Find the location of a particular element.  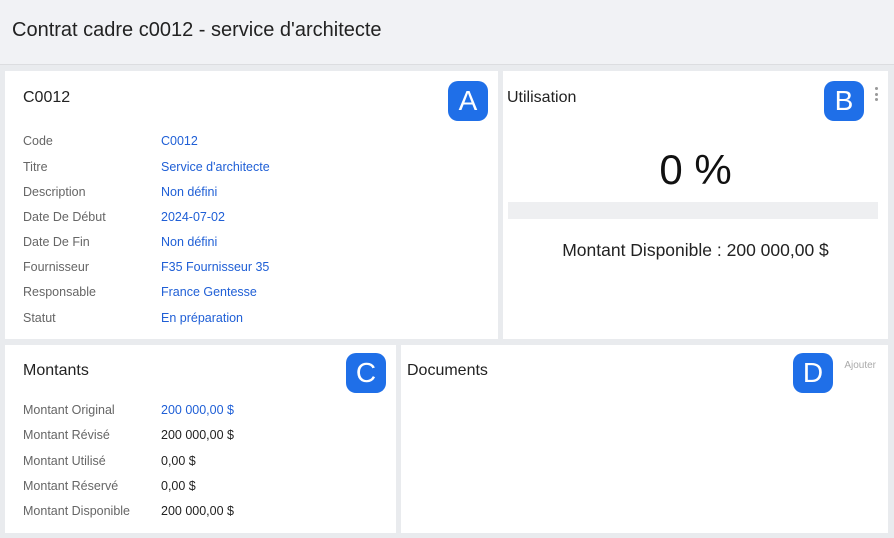

badge-a: A is located at coordinates (468, 101).